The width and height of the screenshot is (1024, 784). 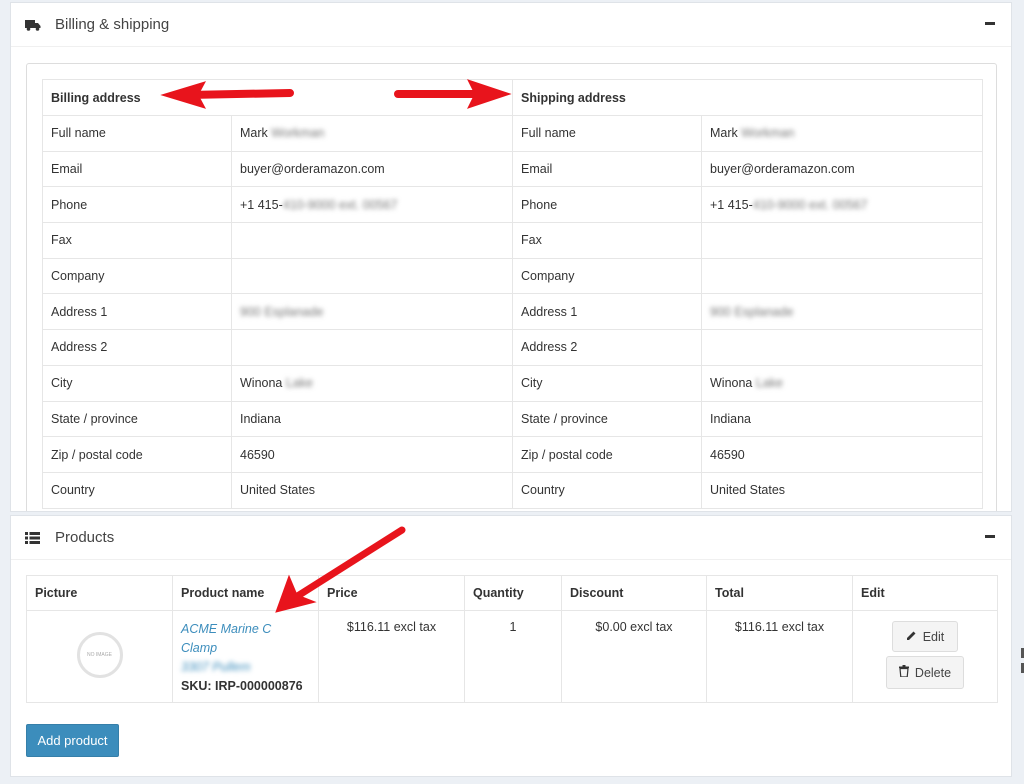 What do you see at coordinates (61, 240) in the screenshot?
I see `billing-field-label-text: Fax` at bounding box center [61, 240].